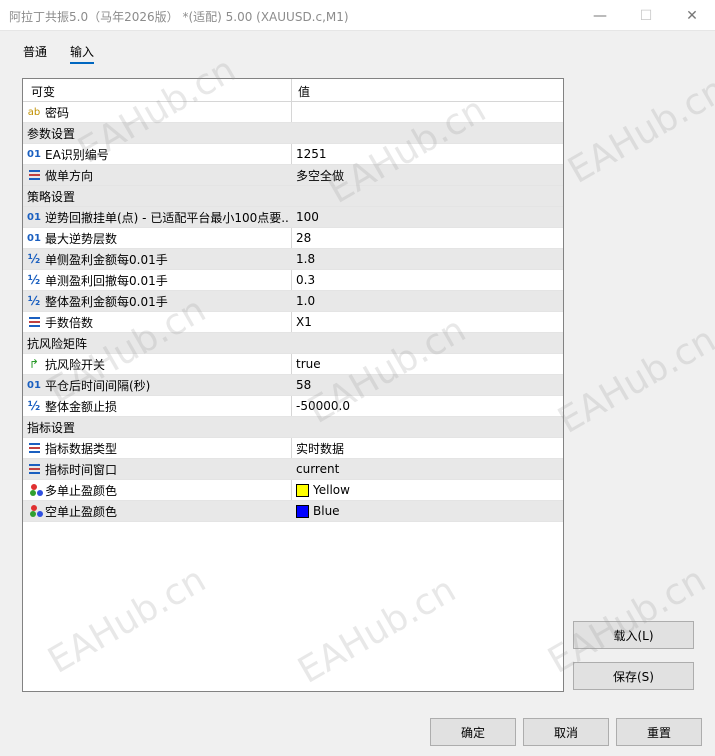  Describe the element at coordinates (426, 154) in the screenshot. I see `parameter-value-cell: 1251` at that location.